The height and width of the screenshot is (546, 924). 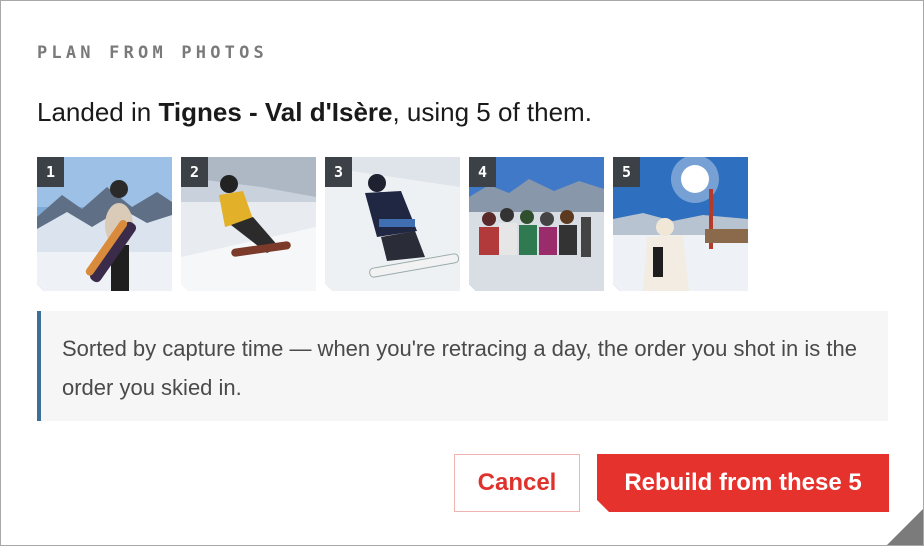 I want to click on photo-index-badge: 1, so click(x=50, y=172).